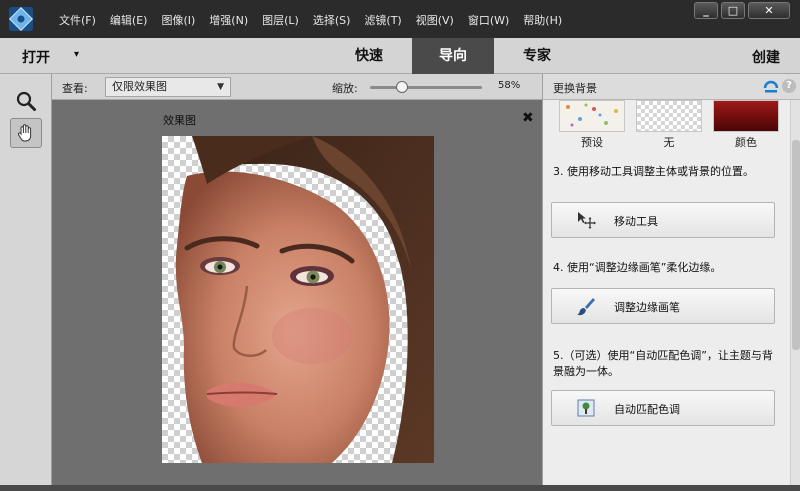 This screenshot has width=800, height=491. I want to click on step-3-text: 3. 使用移动工具调整主体或背景的位置。, so click(653, 171).